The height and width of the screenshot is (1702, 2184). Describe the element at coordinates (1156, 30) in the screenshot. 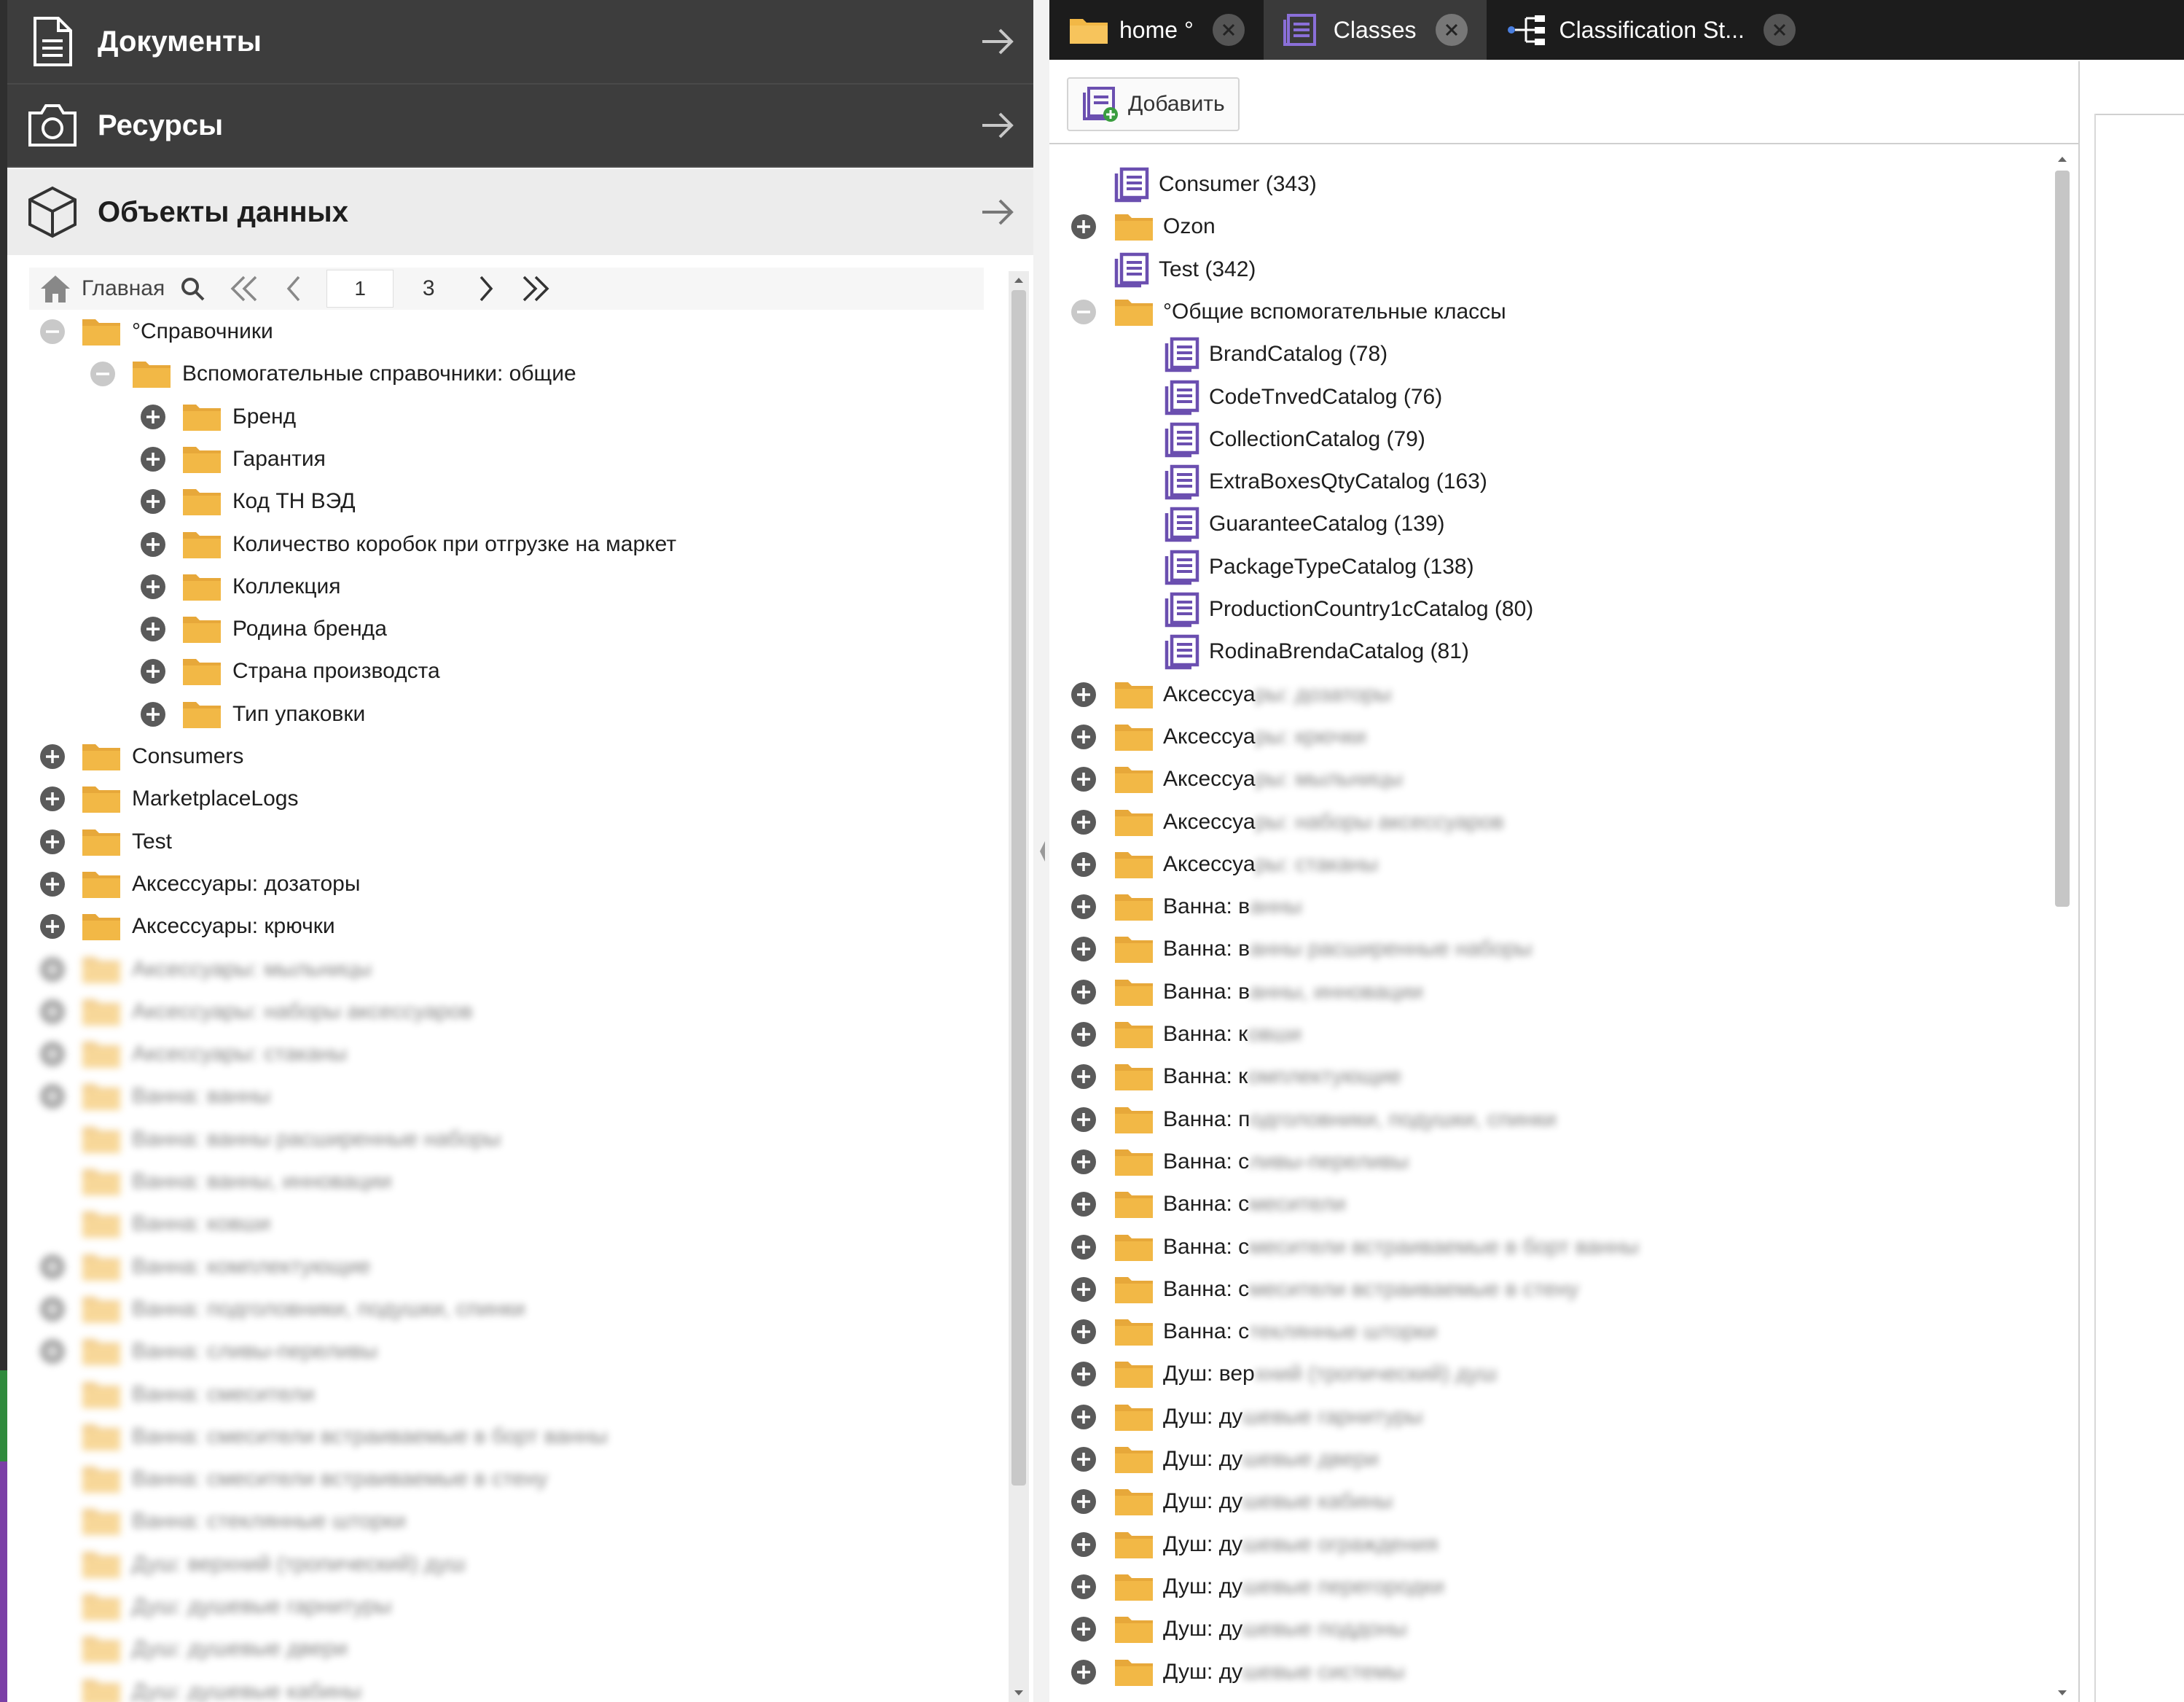

I see `tab-home: home °` at that location.